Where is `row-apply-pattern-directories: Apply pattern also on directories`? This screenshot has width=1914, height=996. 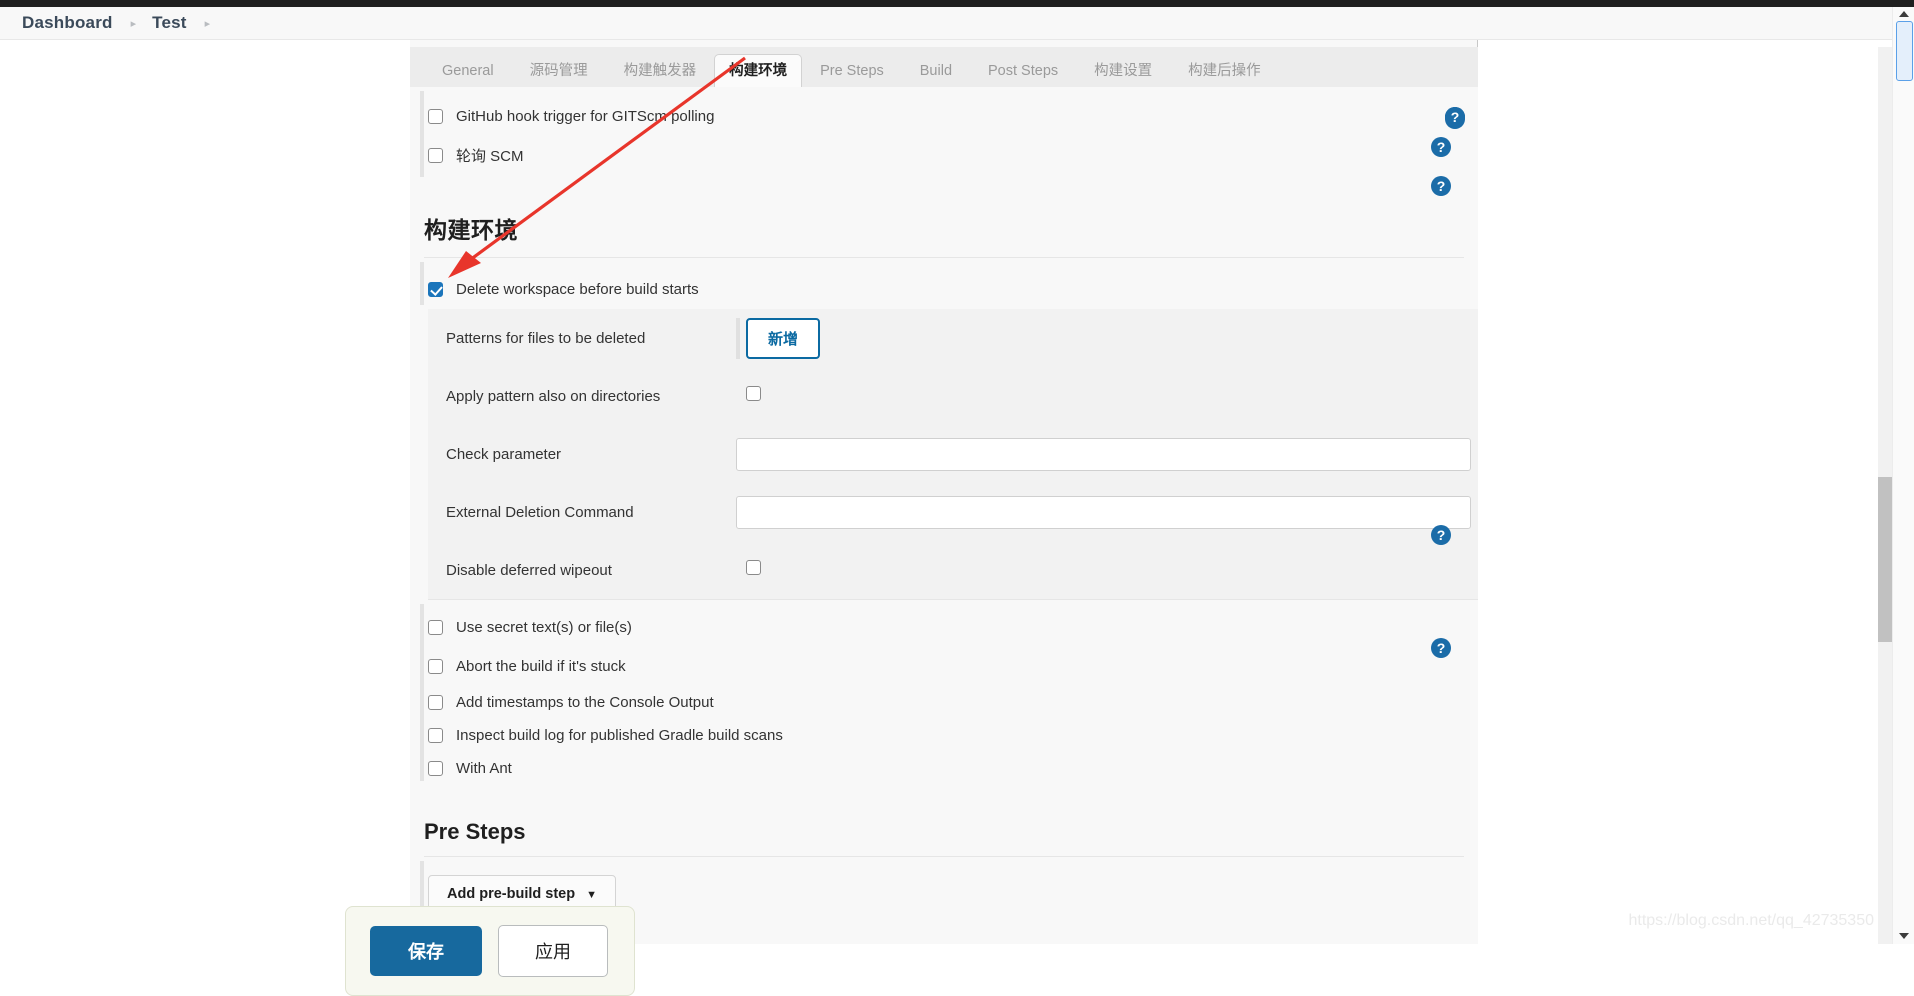 row-apply-pattern-directories: Apply pattern also on directories is located at coordinates (953, 396).